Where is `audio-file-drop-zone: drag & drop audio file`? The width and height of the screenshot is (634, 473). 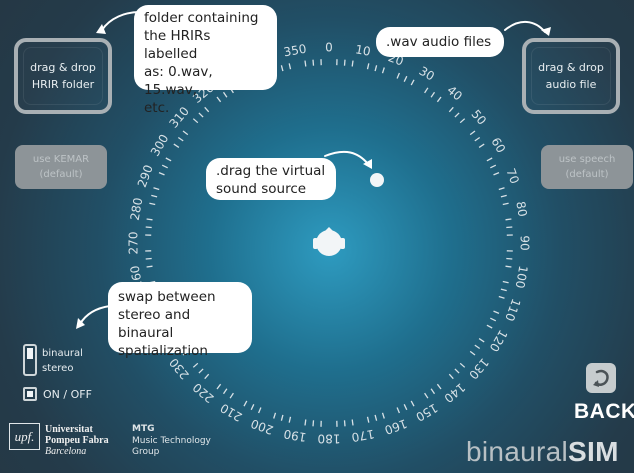
audio-file-drop-zone: drag & drop audio file is located at coordinates (571, 76).